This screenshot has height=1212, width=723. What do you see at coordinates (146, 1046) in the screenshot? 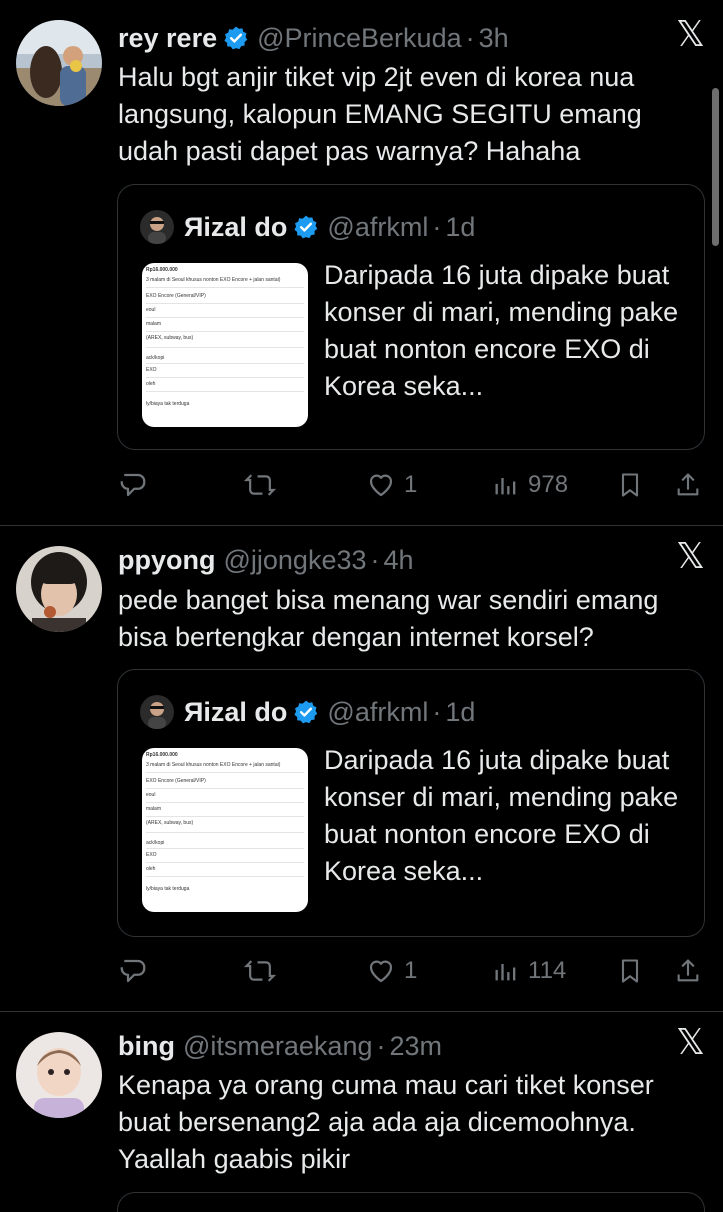
I see `display-name: bing` at bounding box center [146, 1046].